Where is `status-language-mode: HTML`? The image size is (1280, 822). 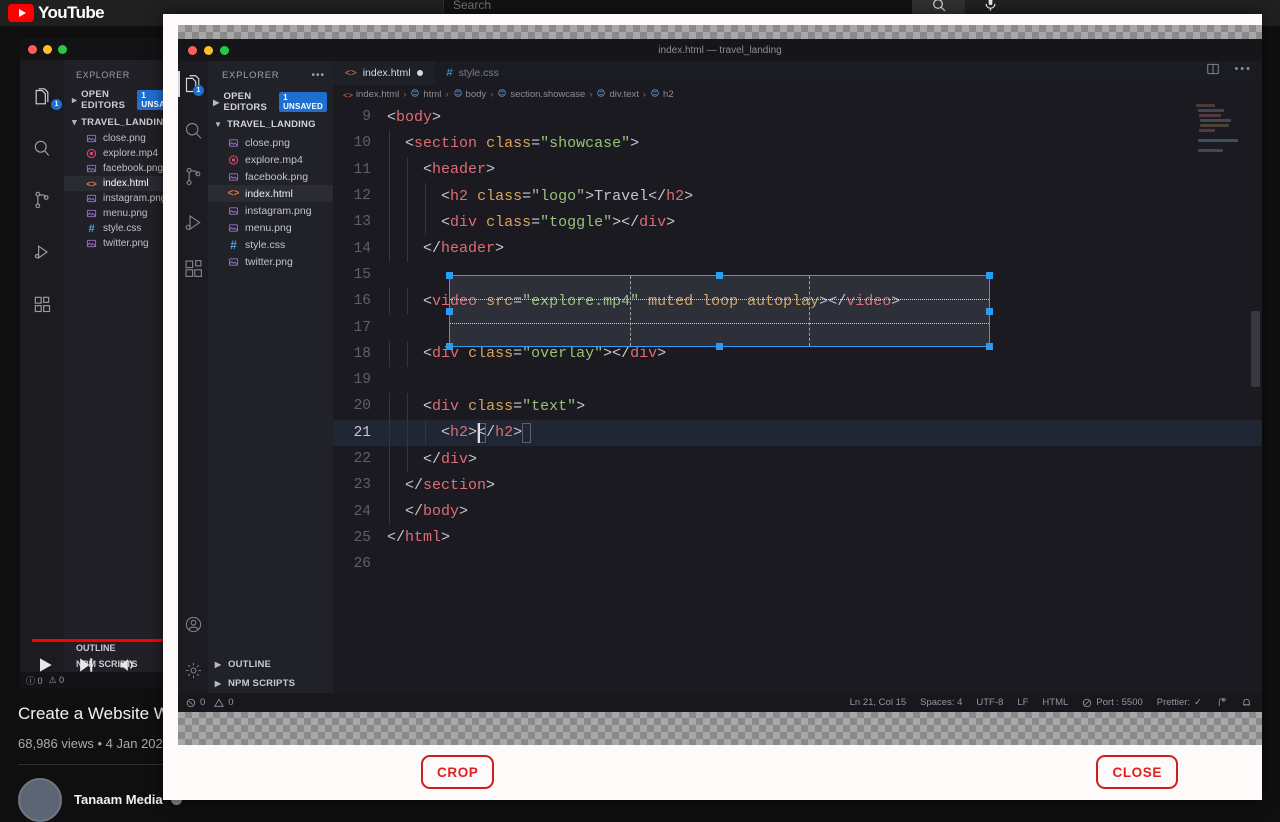 status-language-mode: HTML is located at coordinates (1055, 702).